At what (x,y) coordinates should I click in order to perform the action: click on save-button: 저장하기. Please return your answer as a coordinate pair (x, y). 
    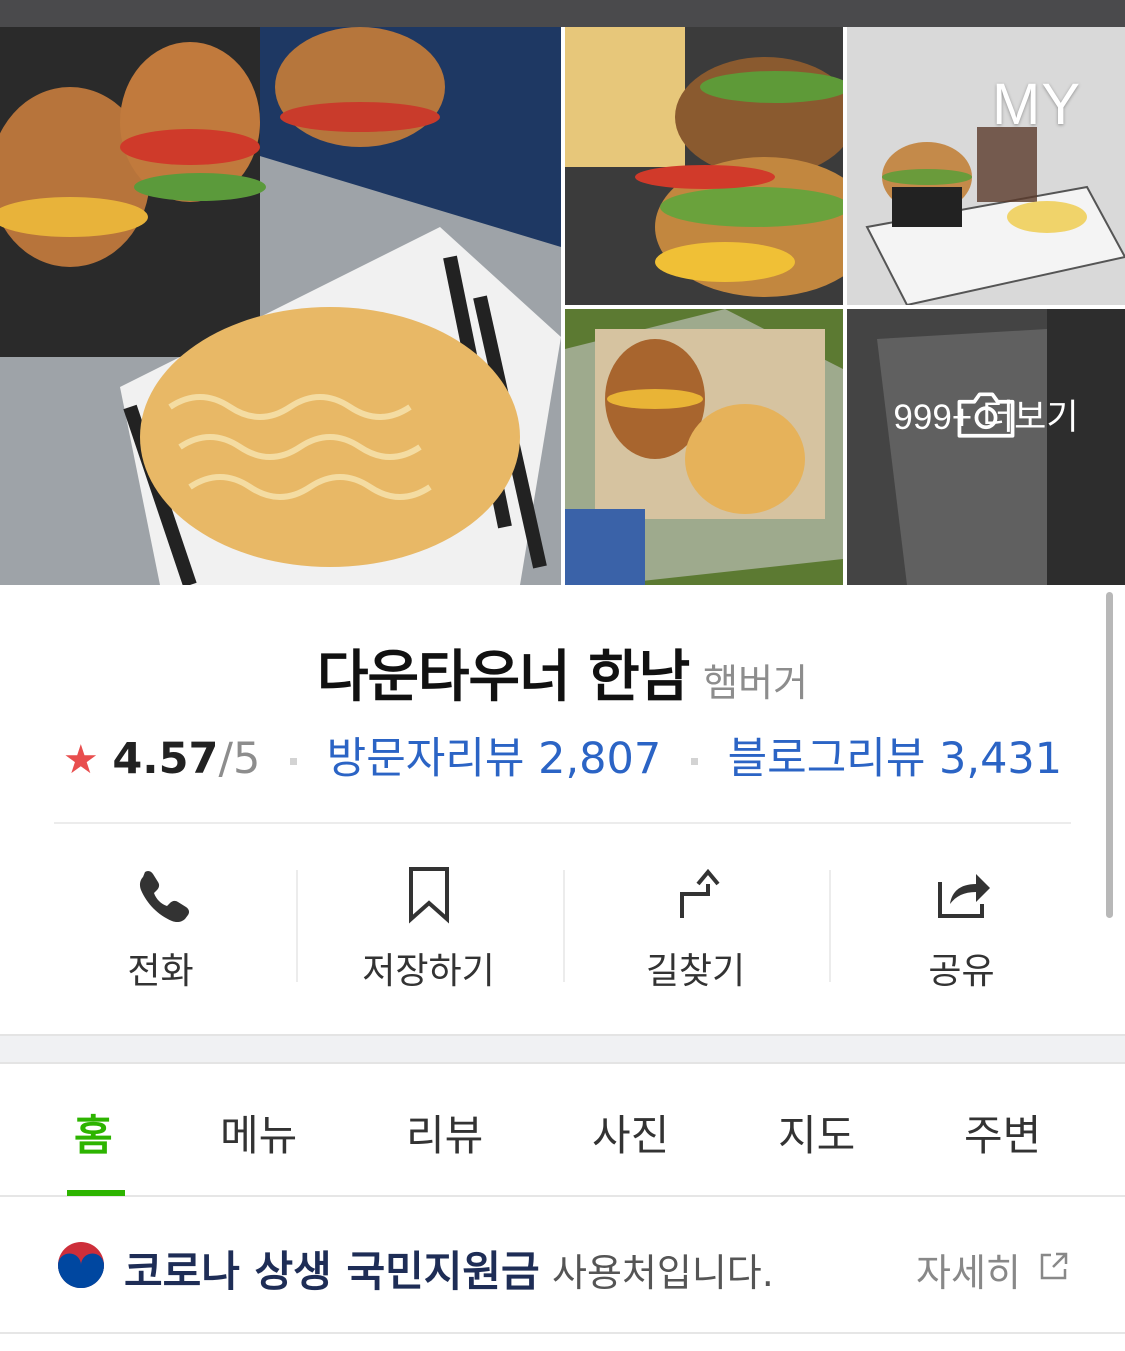
    Looking at the image, I should click on (428, 926).